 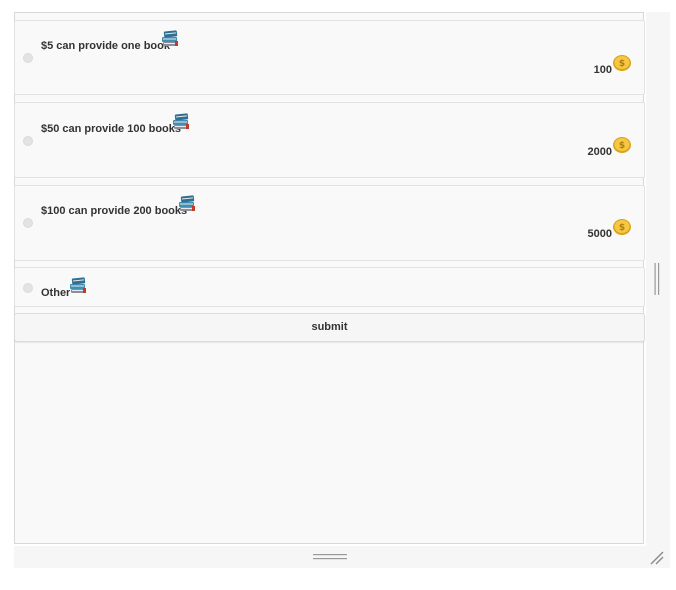 I want to click on resize-corner-icon, so click(x=657, y=558).